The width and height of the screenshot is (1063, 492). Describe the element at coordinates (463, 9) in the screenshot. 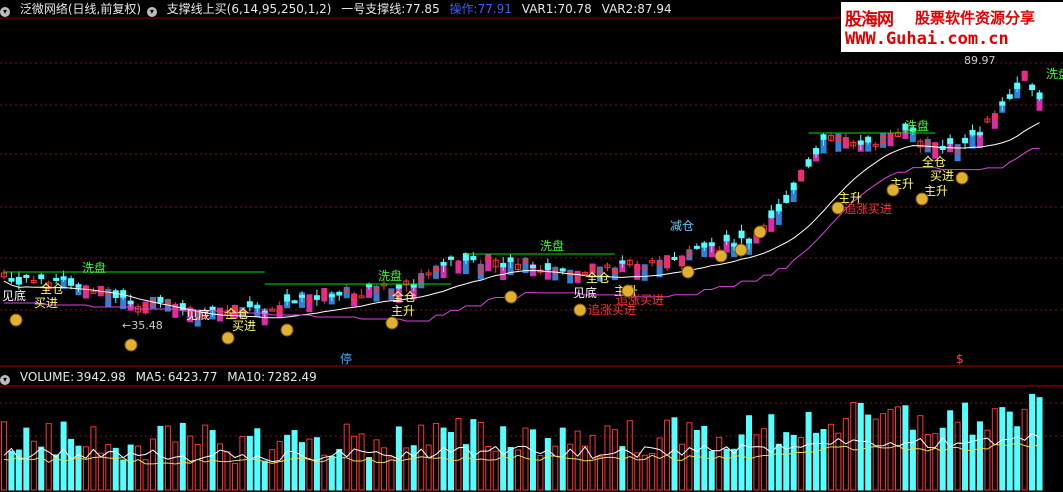

I see `op-label: 操作:` at that location.